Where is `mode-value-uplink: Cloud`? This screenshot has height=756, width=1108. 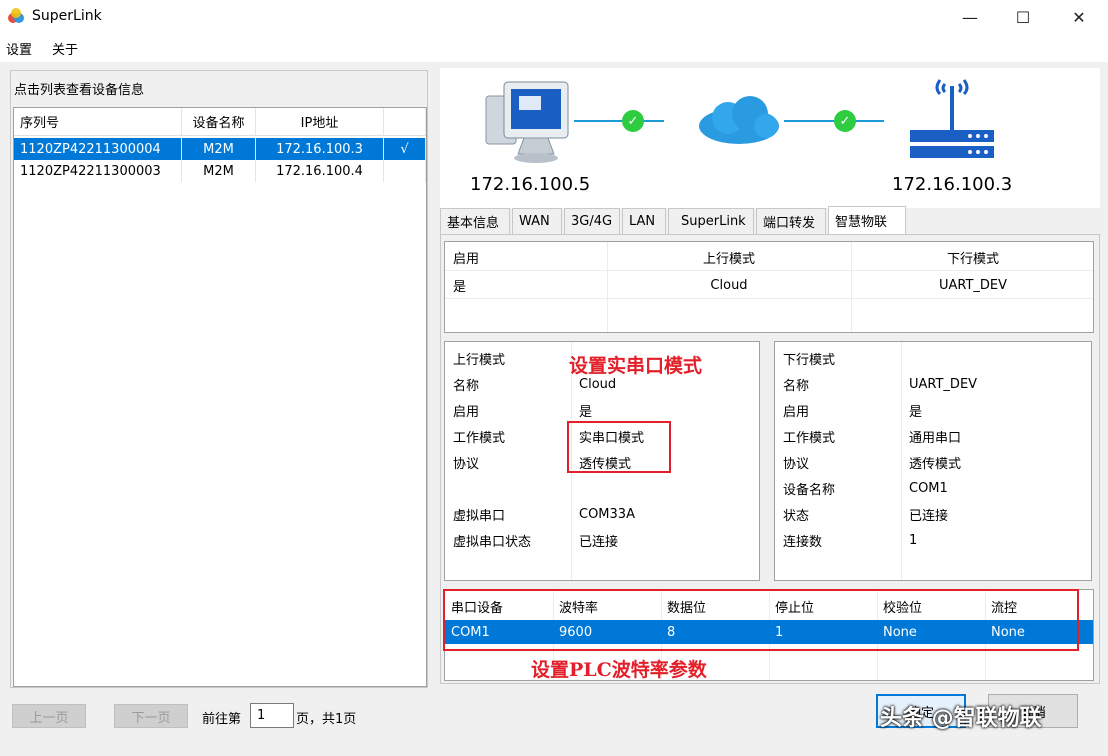
mode-value-uplink: Cloud is located at coordinates (729, 285).